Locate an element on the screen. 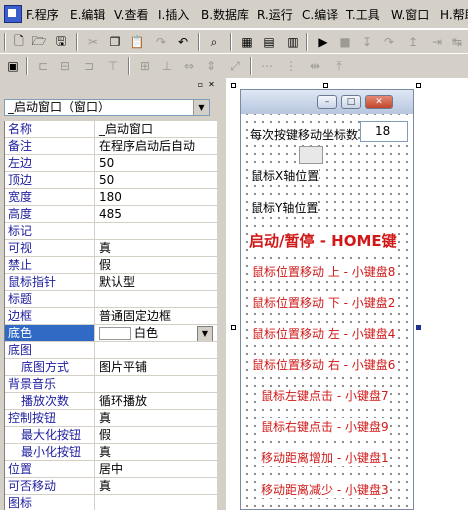 The width and height of the screenshot is (468, 510). property-row: 鼠标指针 默认型 is located at coordinates (111, 282).